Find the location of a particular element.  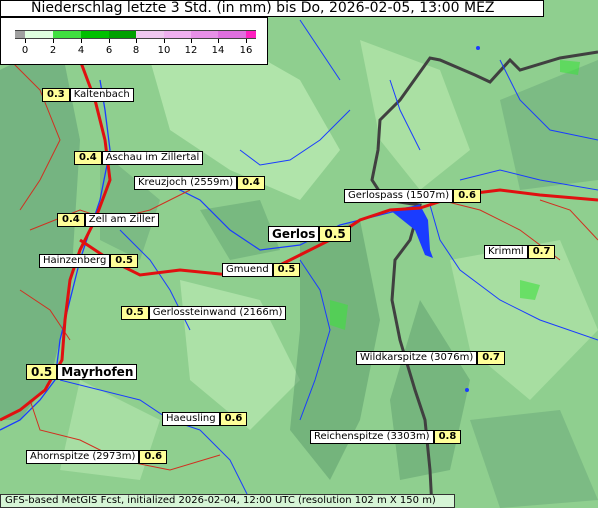

place-gerlospass: Gerlospass (1507m) 0.6 is located at coordinates (412, 194).